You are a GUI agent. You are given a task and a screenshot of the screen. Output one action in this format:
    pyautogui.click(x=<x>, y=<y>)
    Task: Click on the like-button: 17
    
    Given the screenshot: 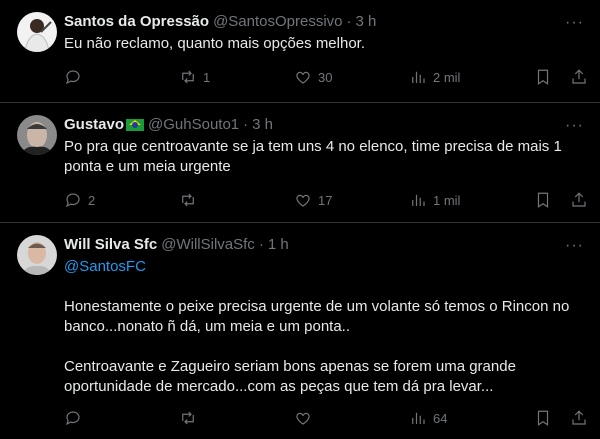 What is the action you would take?
    pyautogui.click(x=351, y=200)
    